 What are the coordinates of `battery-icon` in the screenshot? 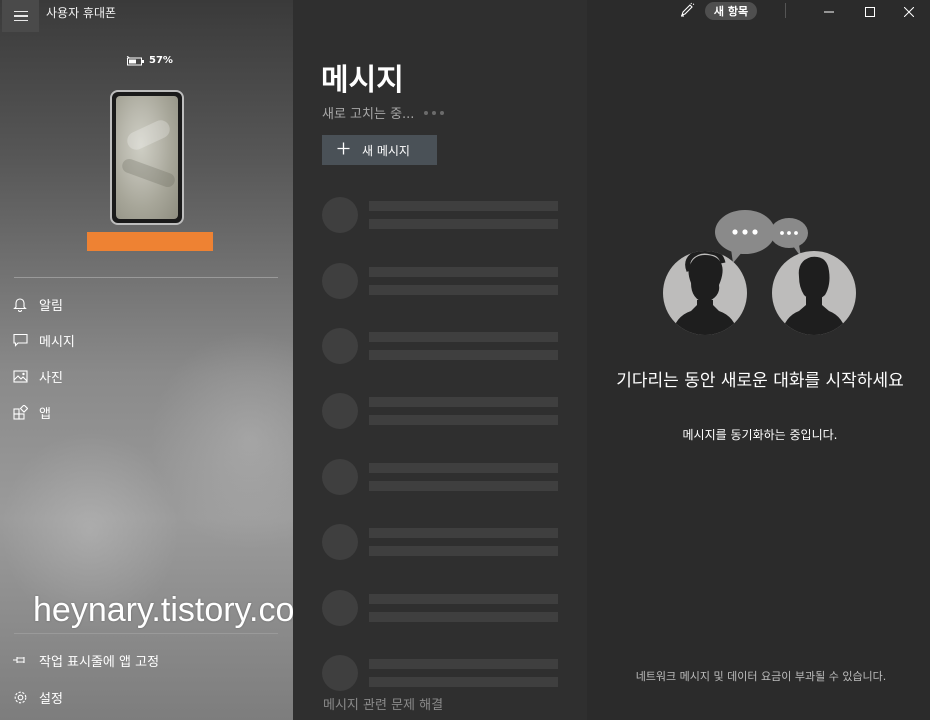 It's located at (135, 60).